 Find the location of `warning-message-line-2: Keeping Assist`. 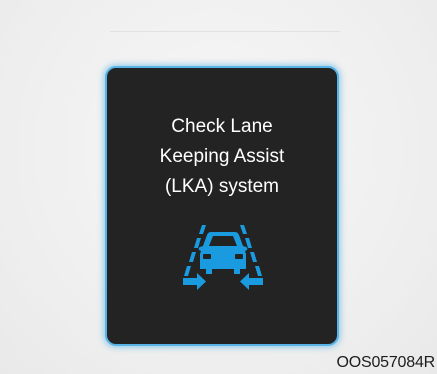

warning-message-line-2: Keeping Assist is located at coordinates (222, 156).